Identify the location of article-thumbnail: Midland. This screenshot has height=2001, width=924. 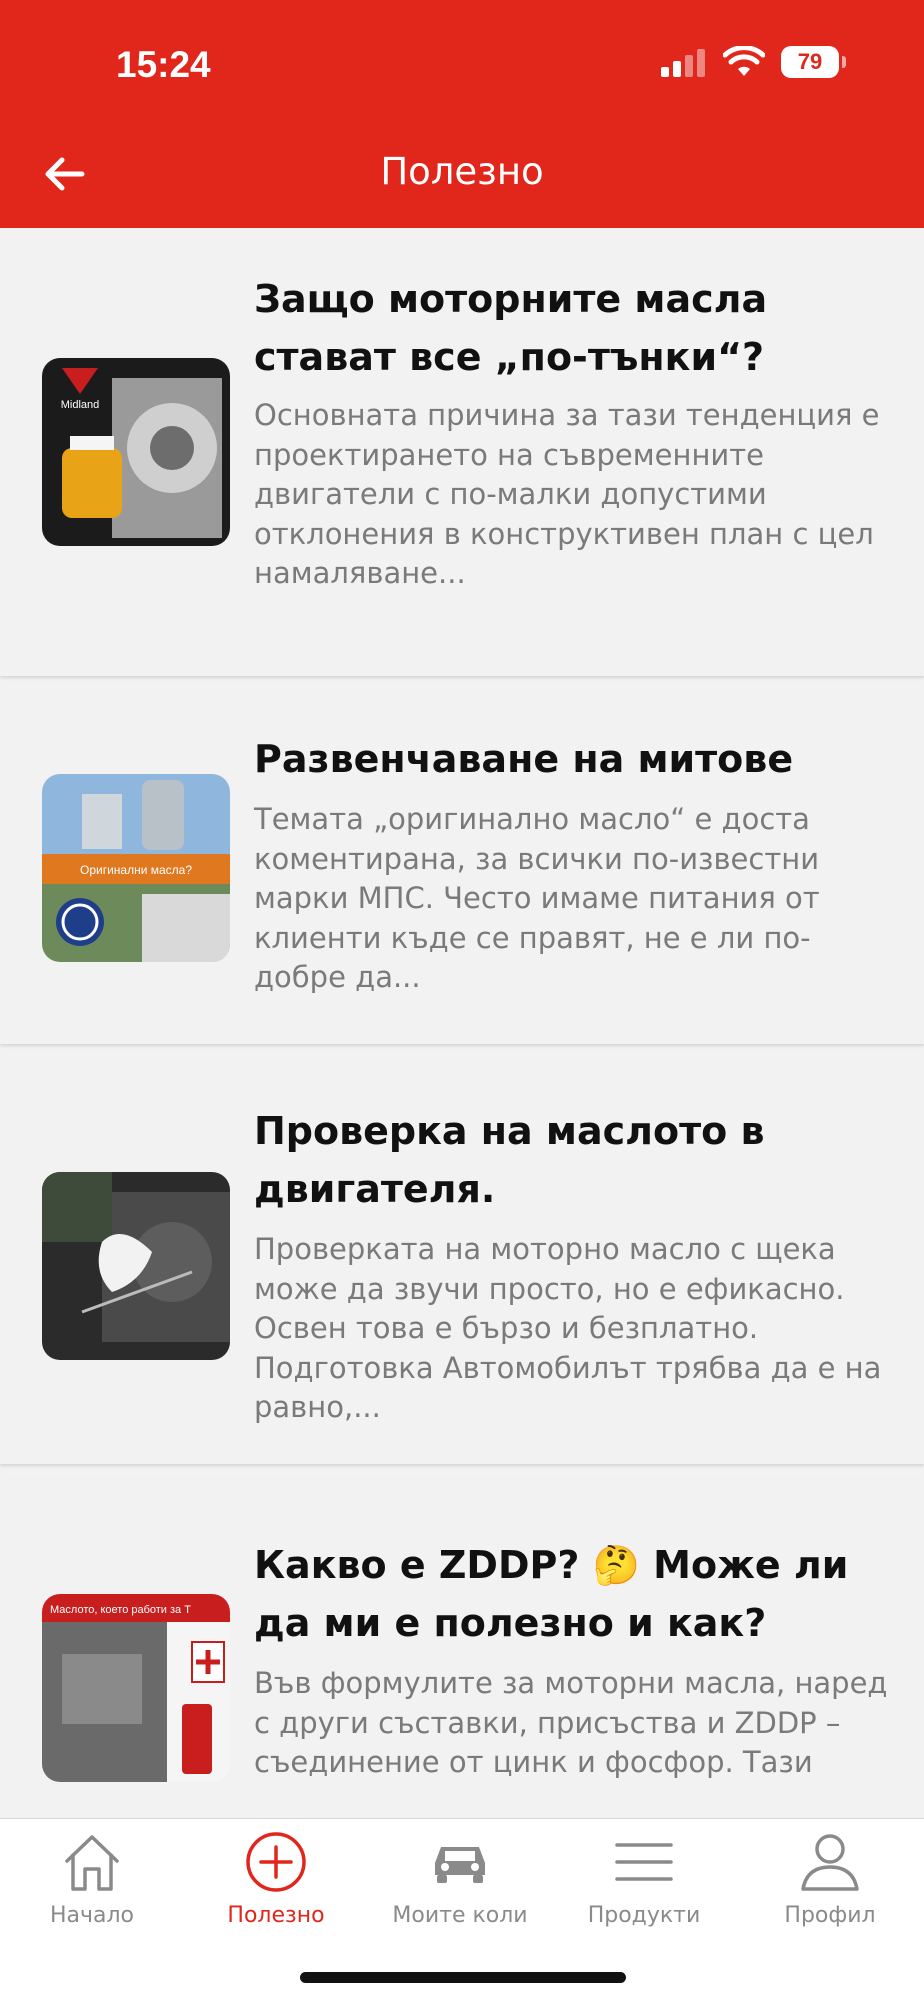
(136, 452).